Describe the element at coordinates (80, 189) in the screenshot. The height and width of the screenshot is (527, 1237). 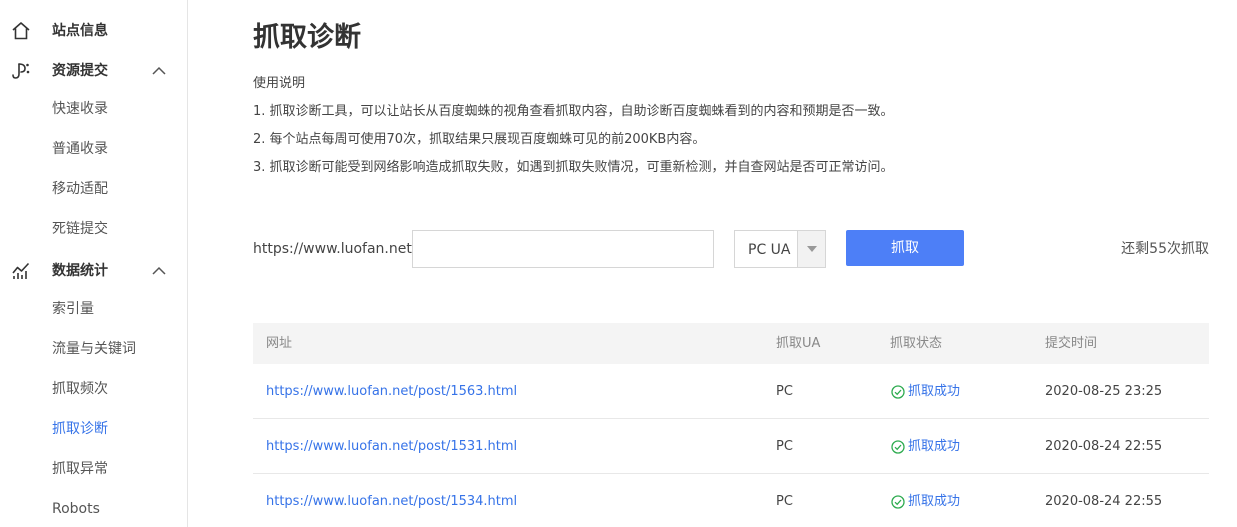
I see `sidebar-item-mobile-adapt: 移动适配` at that location.